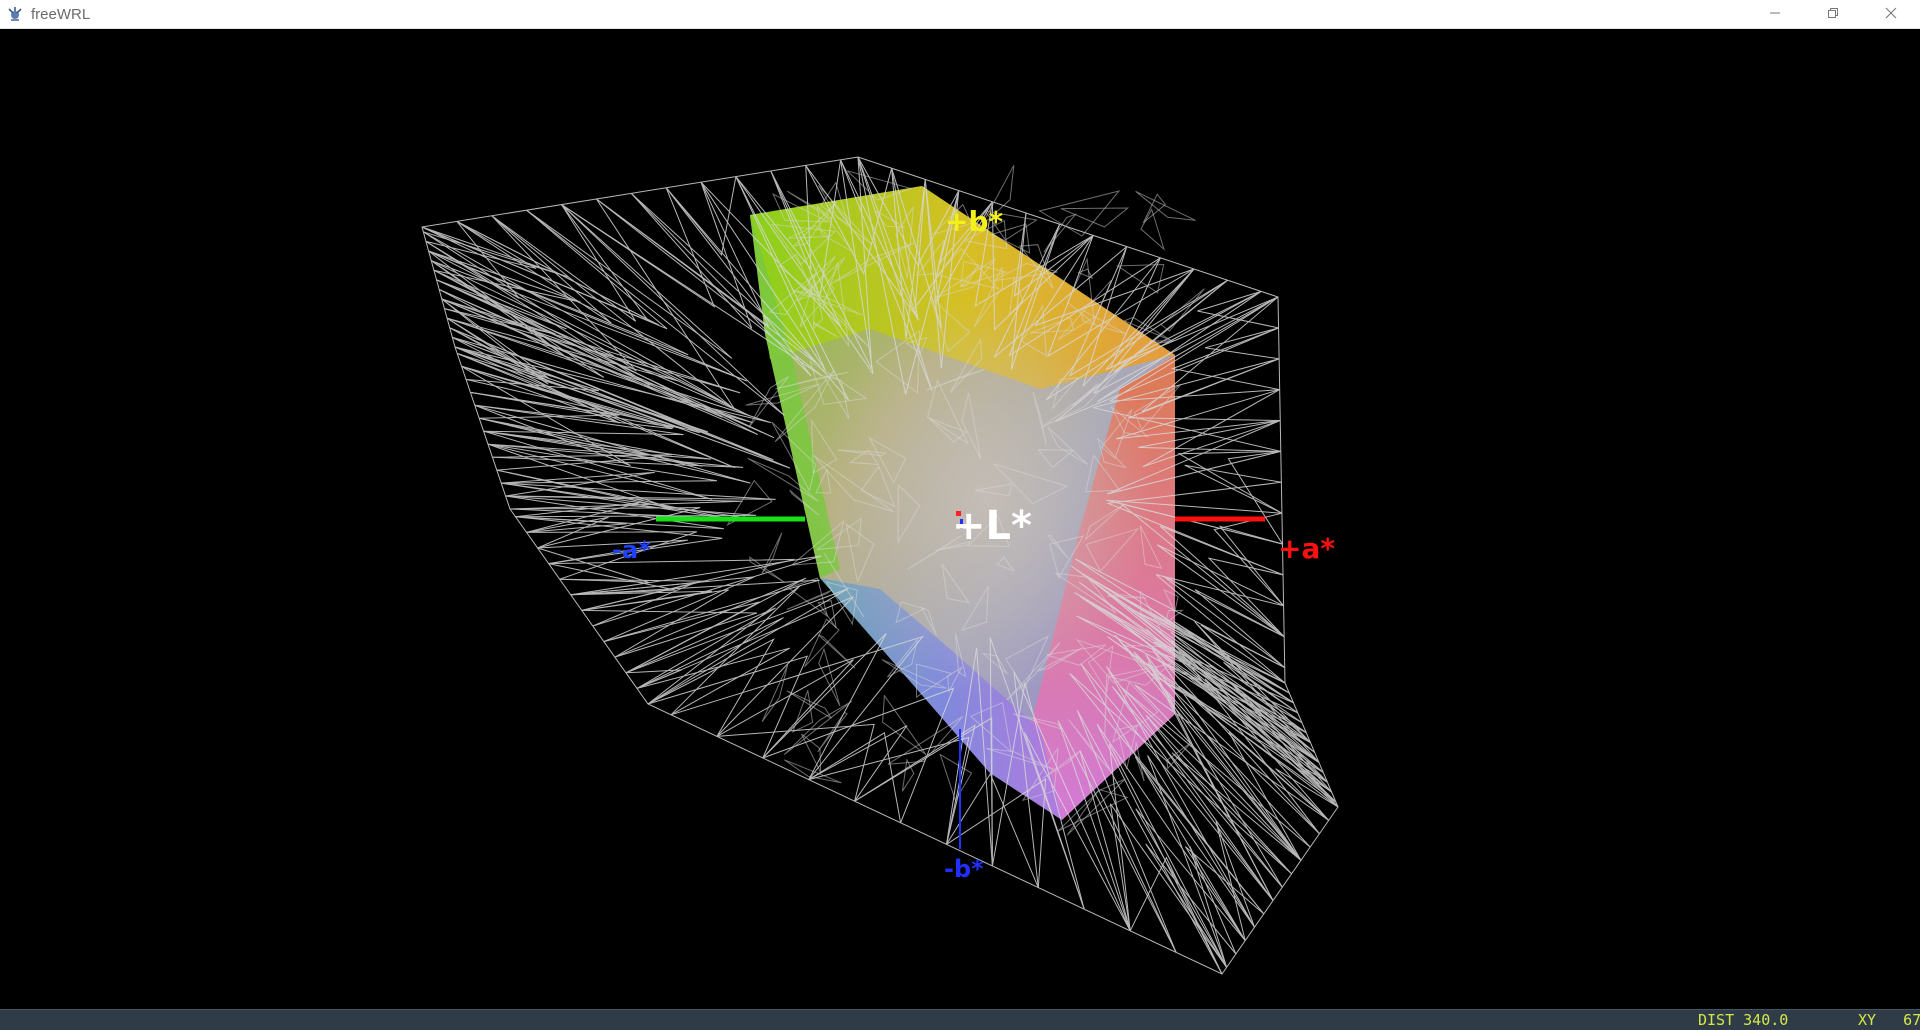 The height and width of the screenshot is (1030, 1920). I want to click on plus-b-axis-label: +b*, so click(974, 221).